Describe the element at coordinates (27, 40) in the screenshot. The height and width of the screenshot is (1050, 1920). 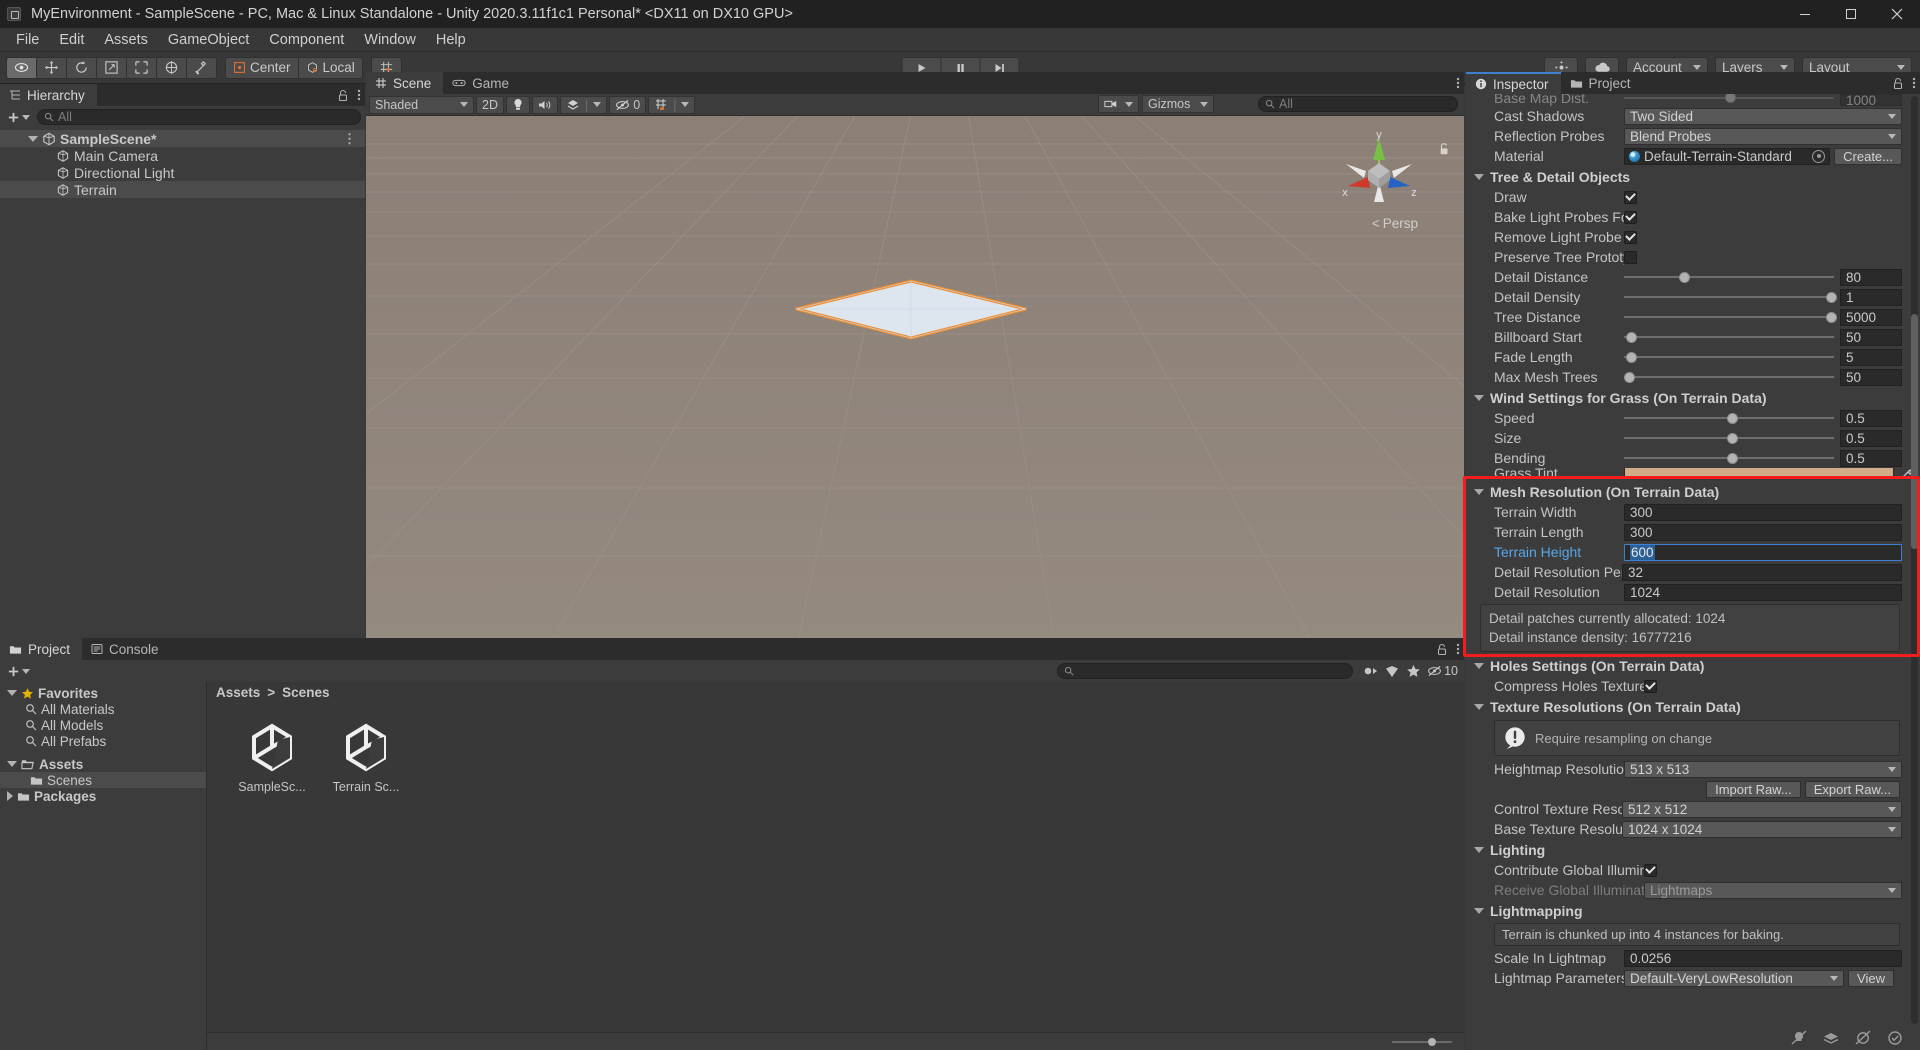
I see `menu-file: File` at that location.